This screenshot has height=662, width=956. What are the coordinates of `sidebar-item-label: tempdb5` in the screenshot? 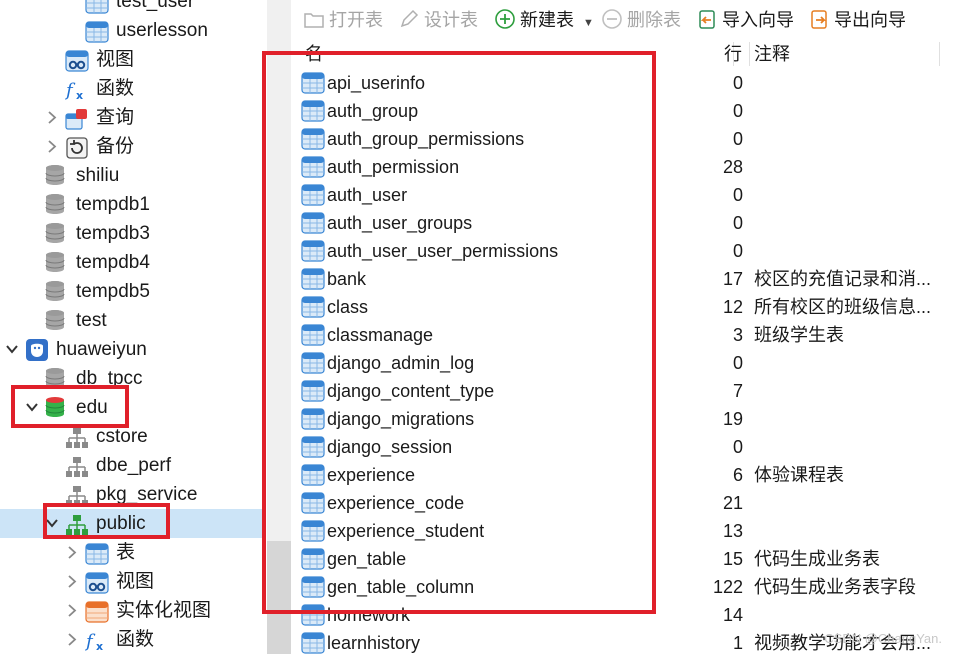 It's located at (113, 291).